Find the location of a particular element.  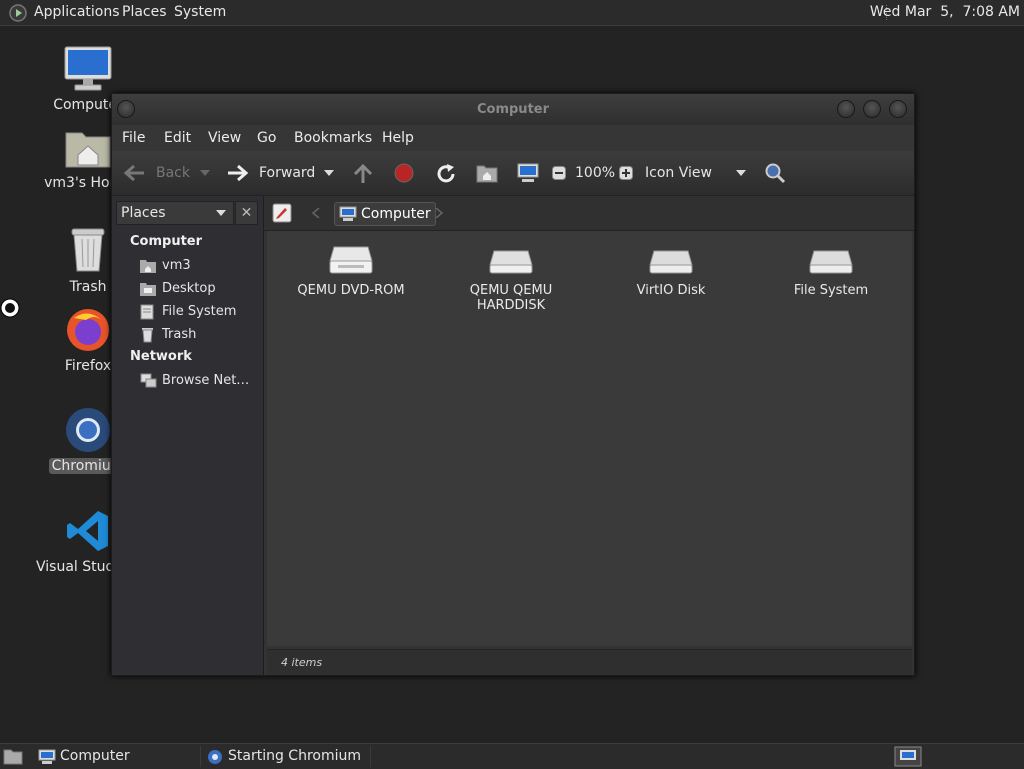

window-title: Computer is located at coordinates (513, 109).